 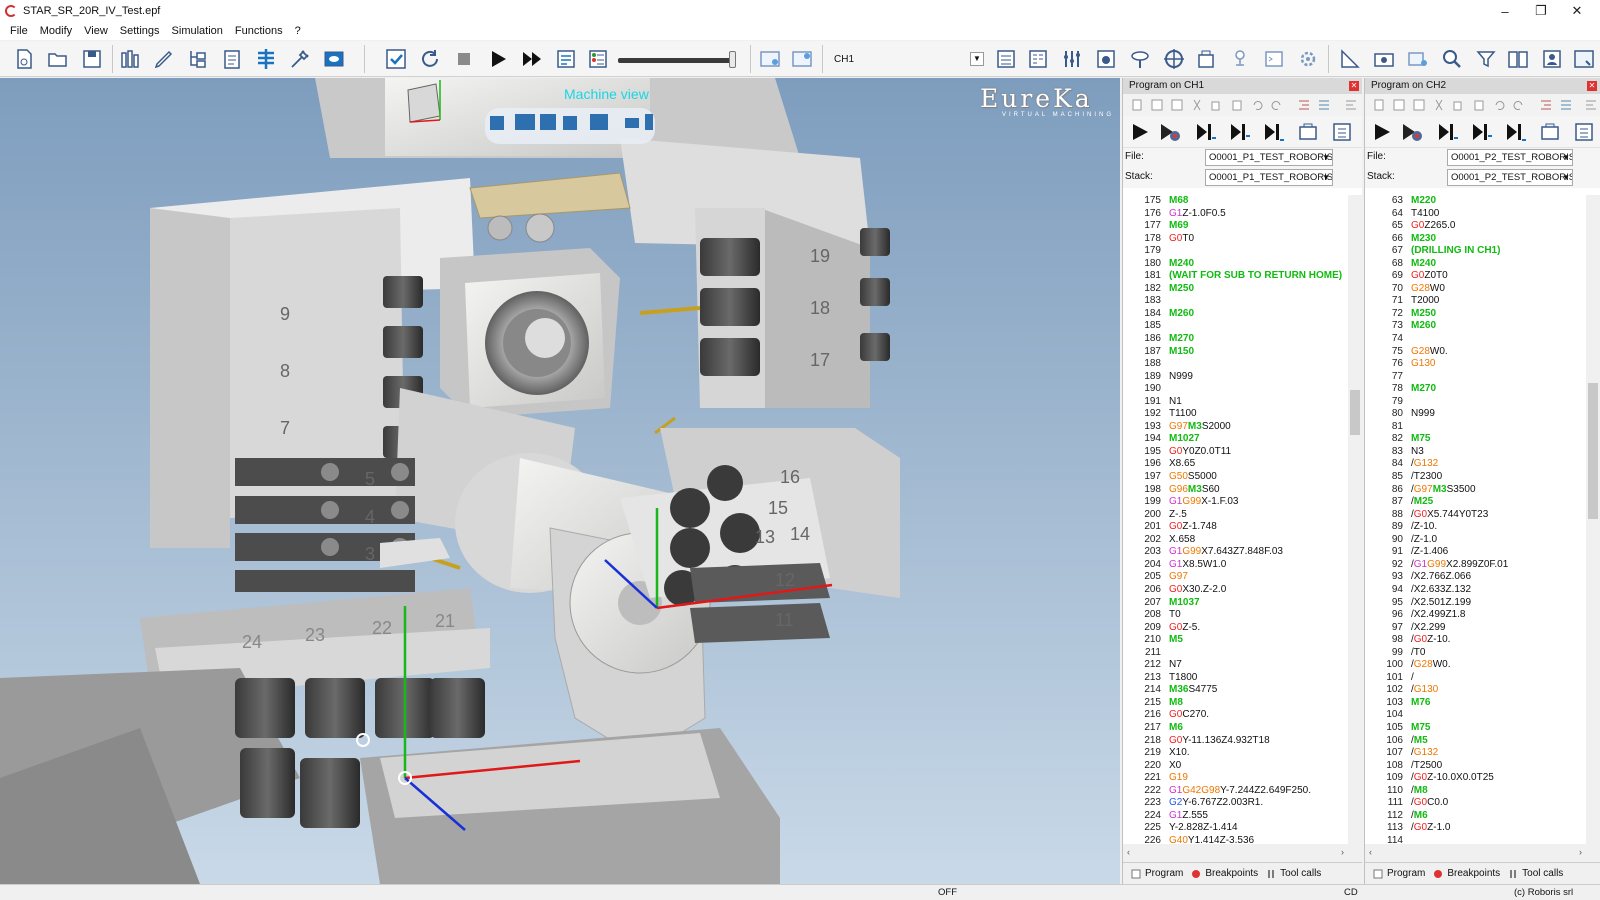 I want to click on code-line: 69 G0Z0T0, so click(x=1475, y=276).